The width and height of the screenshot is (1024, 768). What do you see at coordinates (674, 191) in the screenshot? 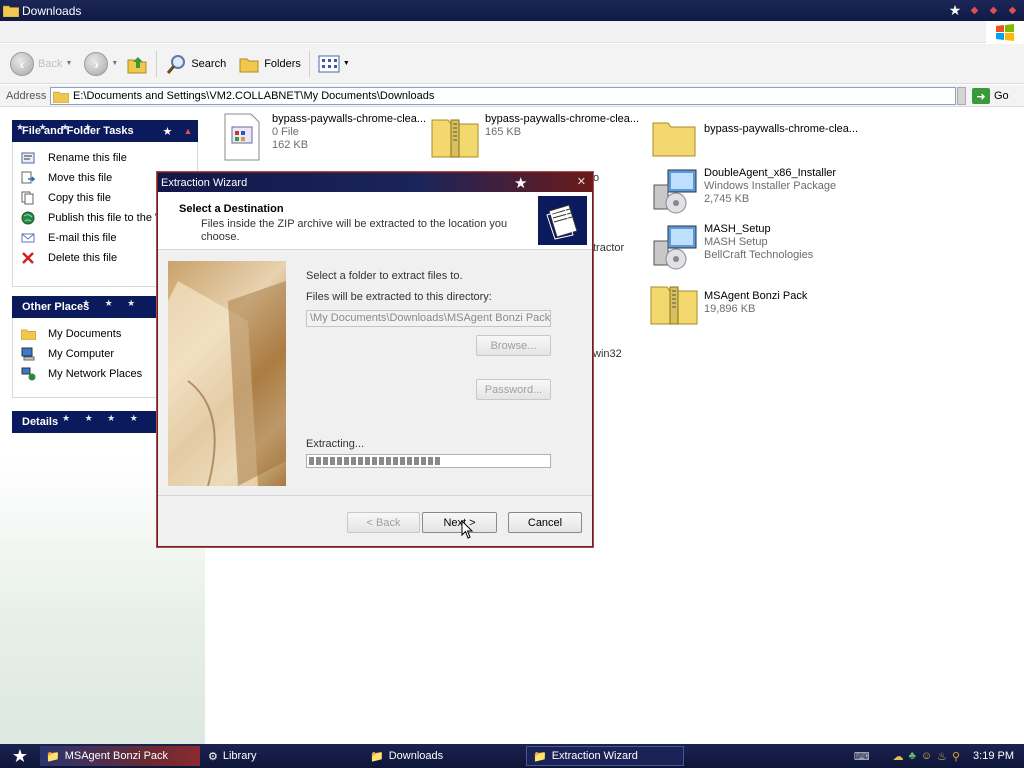
I see `installer-icon` at bounding box center [674, 191].